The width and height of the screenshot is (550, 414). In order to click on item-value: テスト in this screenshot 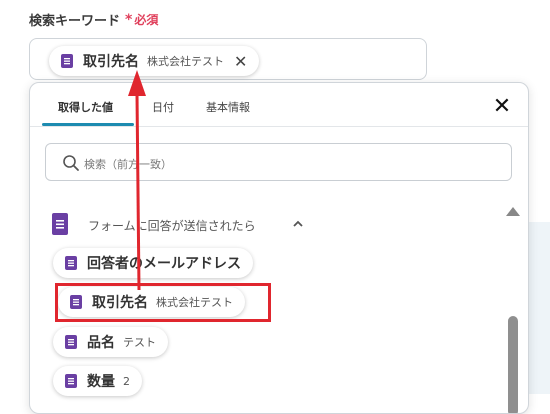, I will do `click(139, 342)`.